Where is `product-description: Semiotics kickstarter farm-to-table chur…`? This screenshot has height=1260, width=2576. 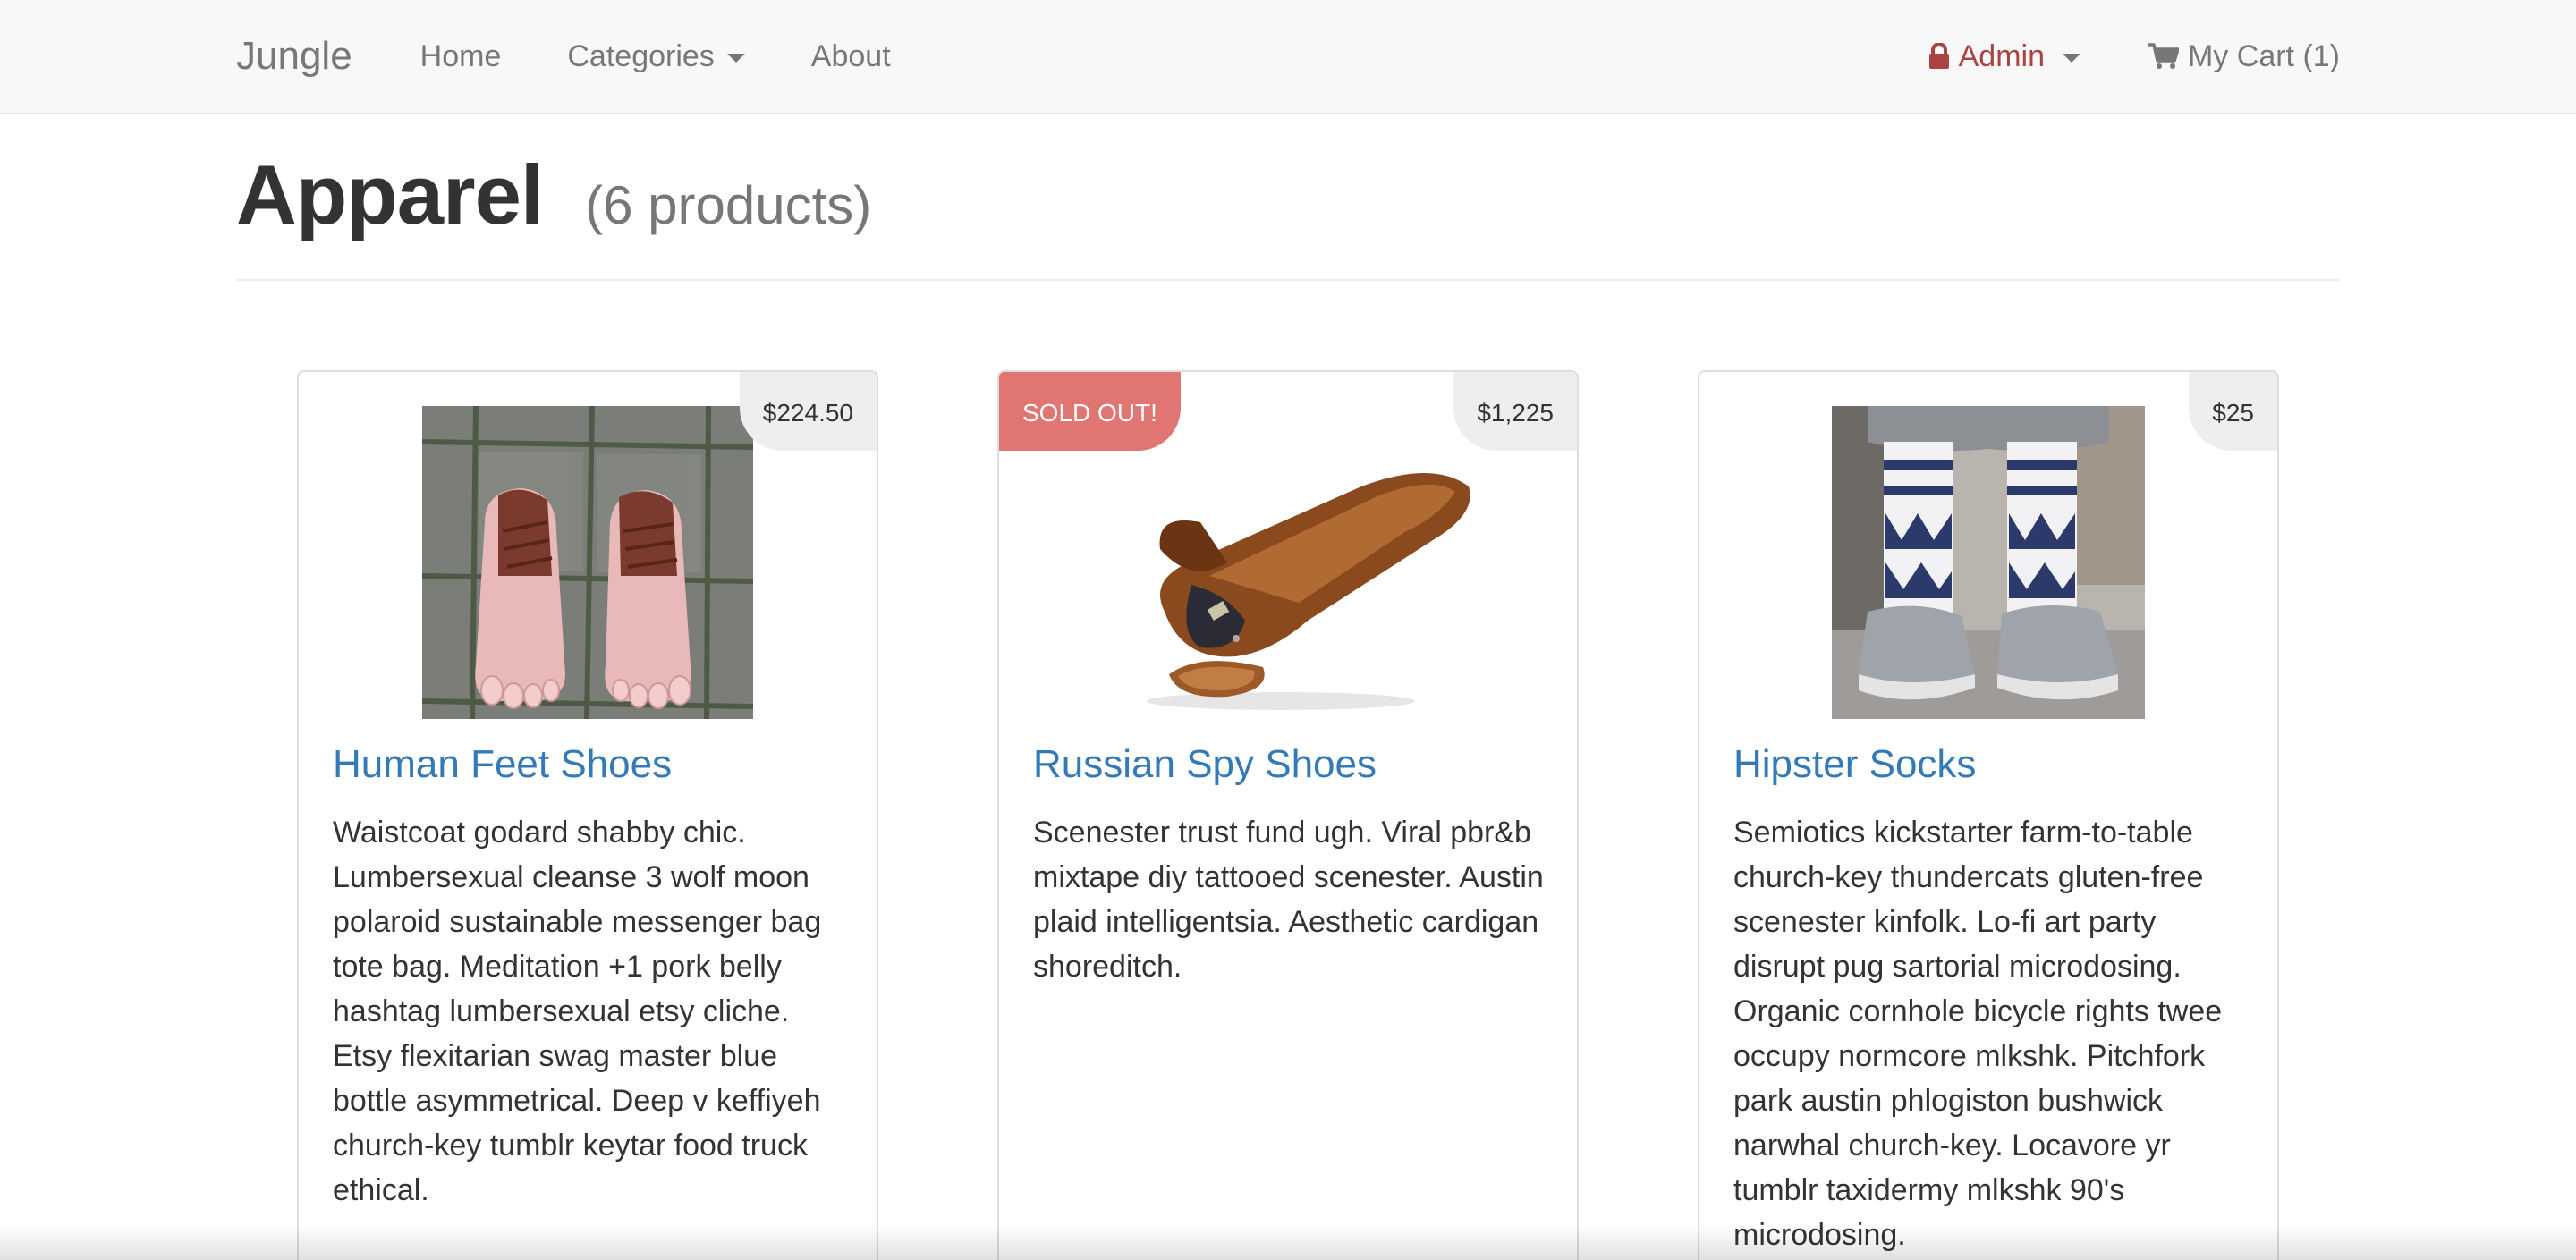 product-description: Semiotics kickstarter farm-to-table chur… is located at coordinates (1978, 1034).